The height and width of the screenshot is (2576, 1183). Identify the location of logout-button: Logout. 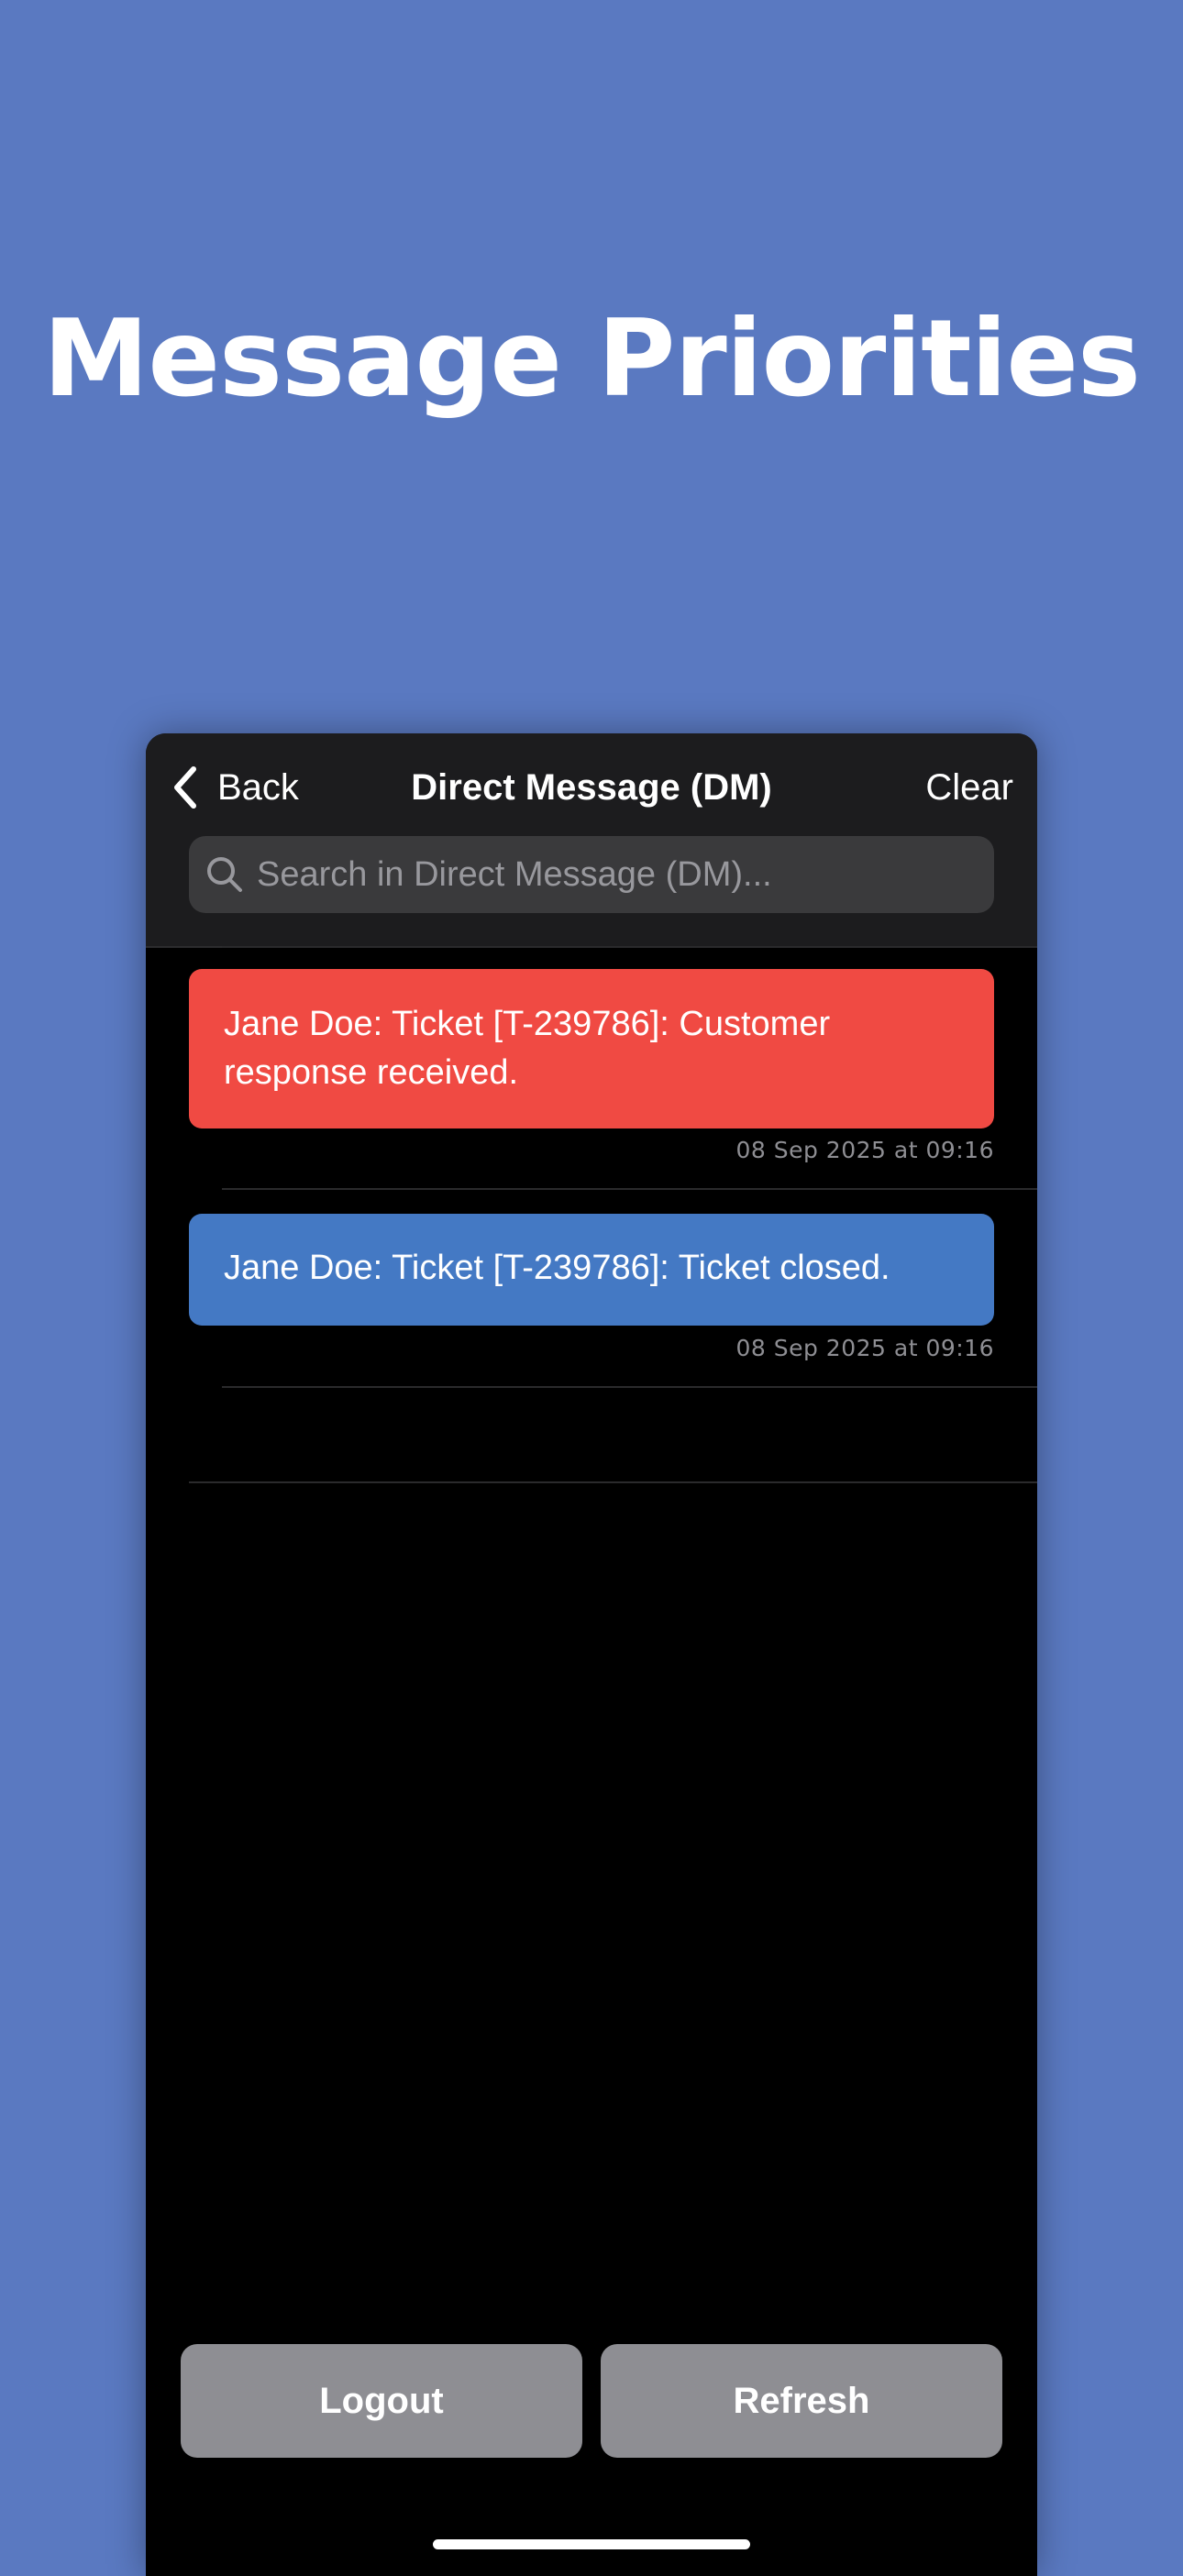
(381, 2401).